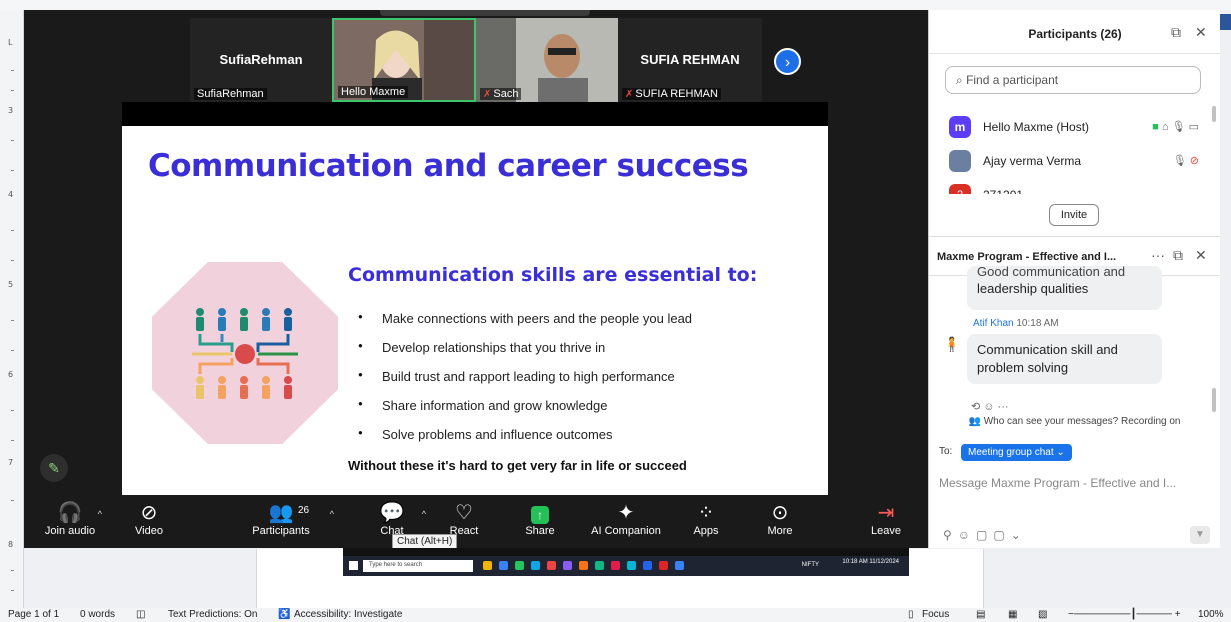 Image resolution: width=1231 pixels, height=622 pixels. Describe the element at coordinates (960, 189) in the screenshot. I see `avatar: 2` at that location.